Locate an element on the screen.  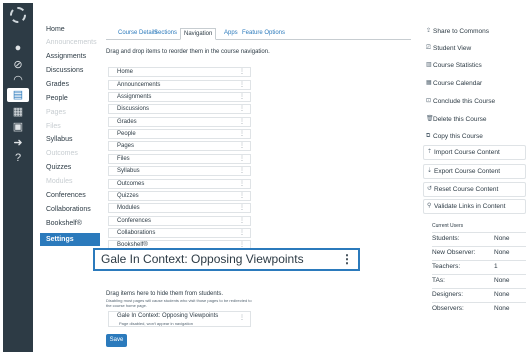
dragged-nav-item: Gale In Context: Opposing Viewpoints ⋮ is located at coordinates (226, 259).